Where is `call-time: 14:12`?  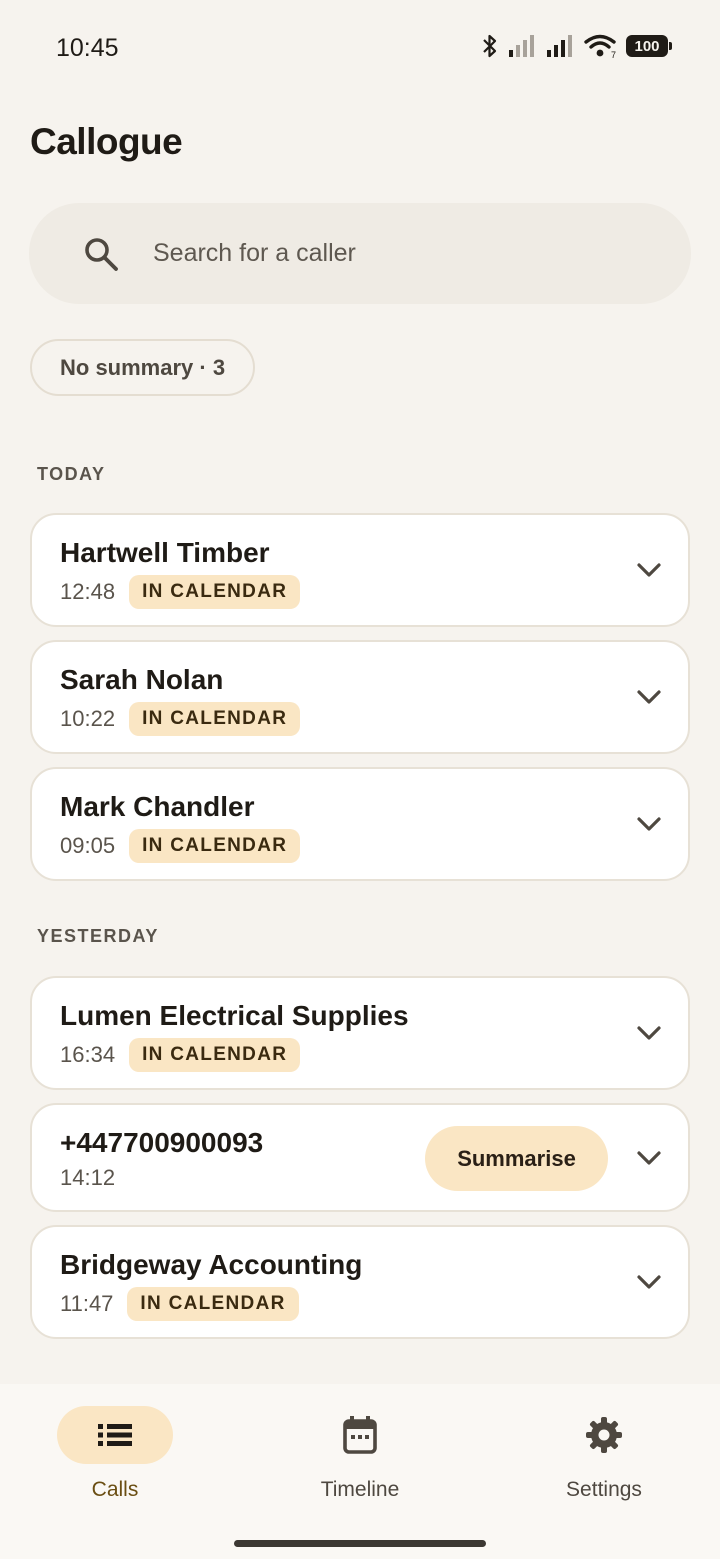 call-time: 14:12 is located at coordinates (88, 1177).